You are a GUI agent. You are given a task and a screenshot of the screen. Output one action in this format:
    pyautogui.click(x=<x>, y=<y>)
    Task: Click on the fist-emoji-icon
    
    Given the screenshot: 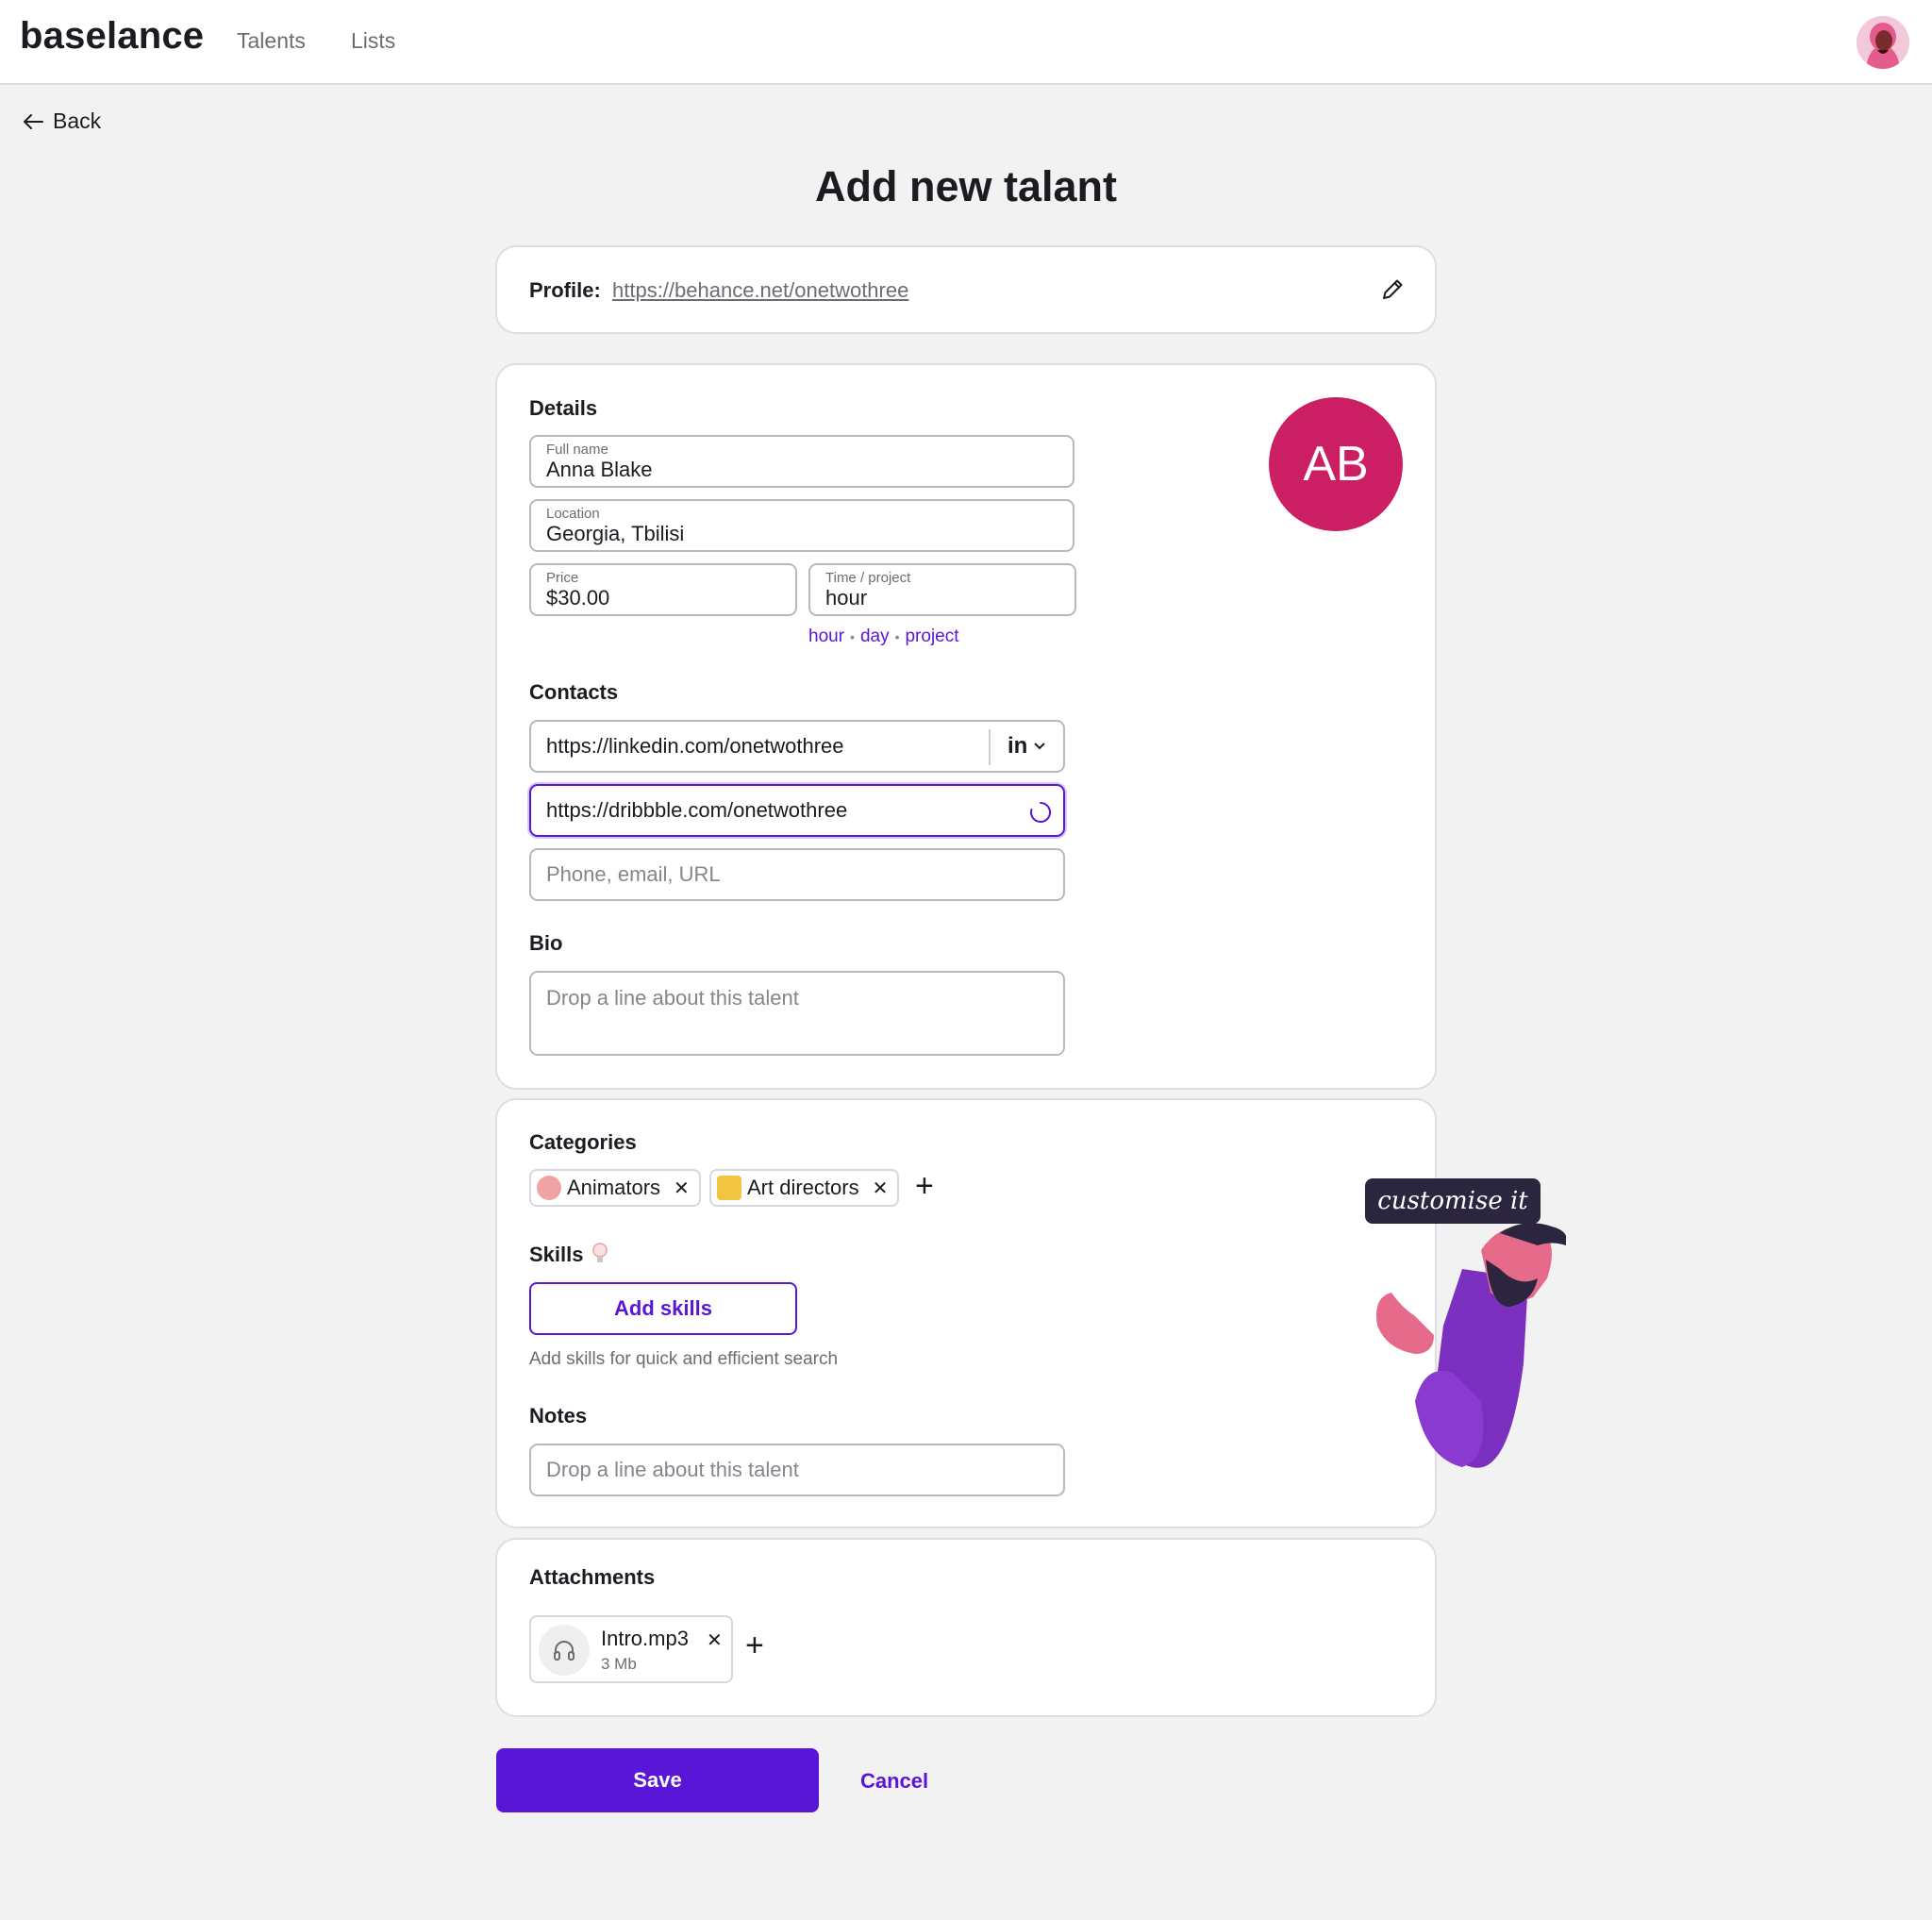 What is the action you would take?
    pyautogui.click(x=549, y=1188)
    